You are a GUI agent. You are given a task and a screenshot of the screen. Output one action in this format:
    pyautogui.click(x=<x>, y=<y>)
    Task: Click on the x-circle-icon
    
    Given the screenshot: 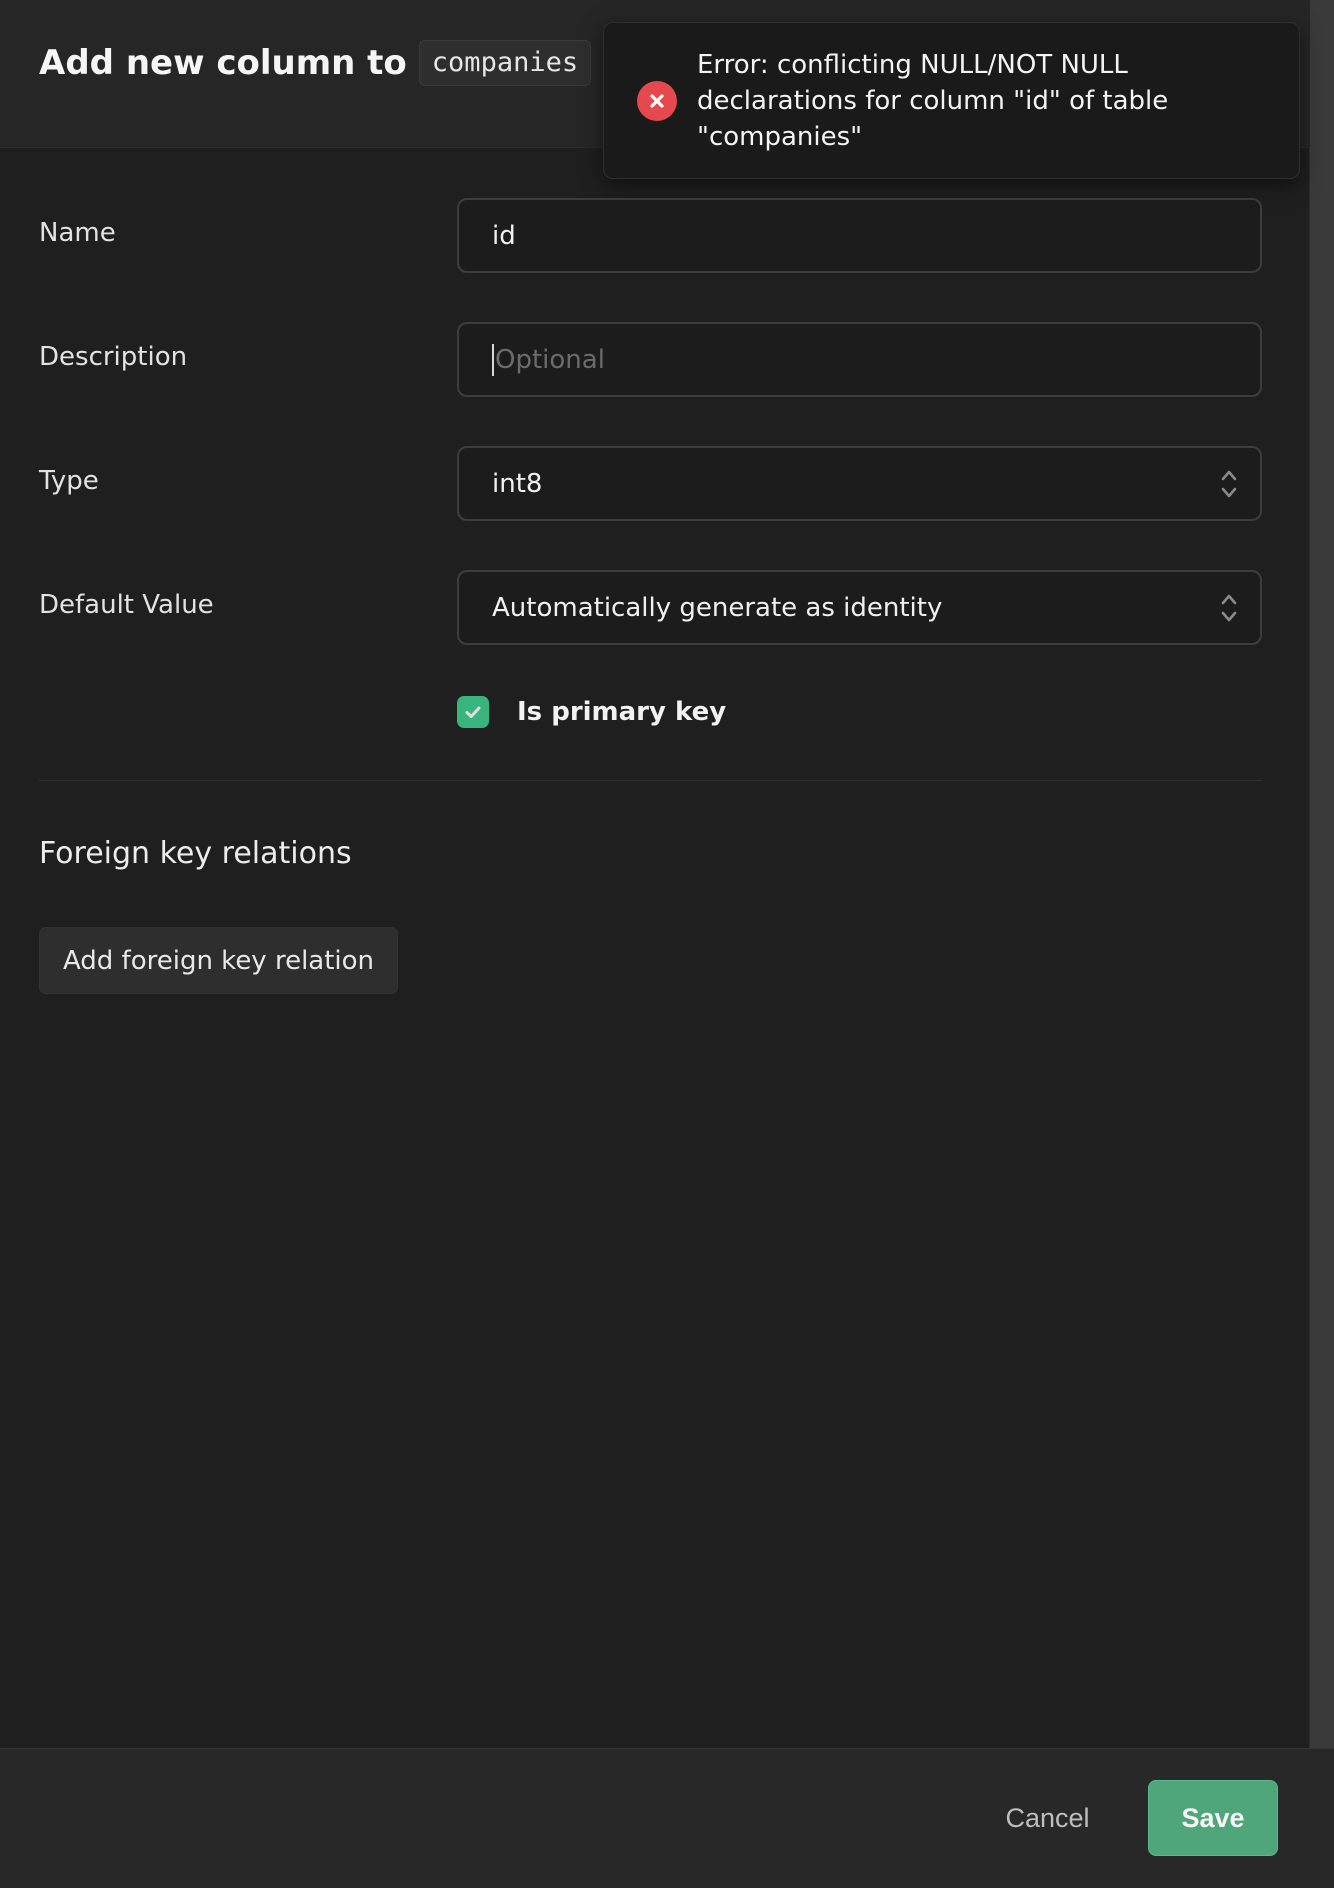 What is the action you would take?
    pyautogui.click(x=657, y=101)
    